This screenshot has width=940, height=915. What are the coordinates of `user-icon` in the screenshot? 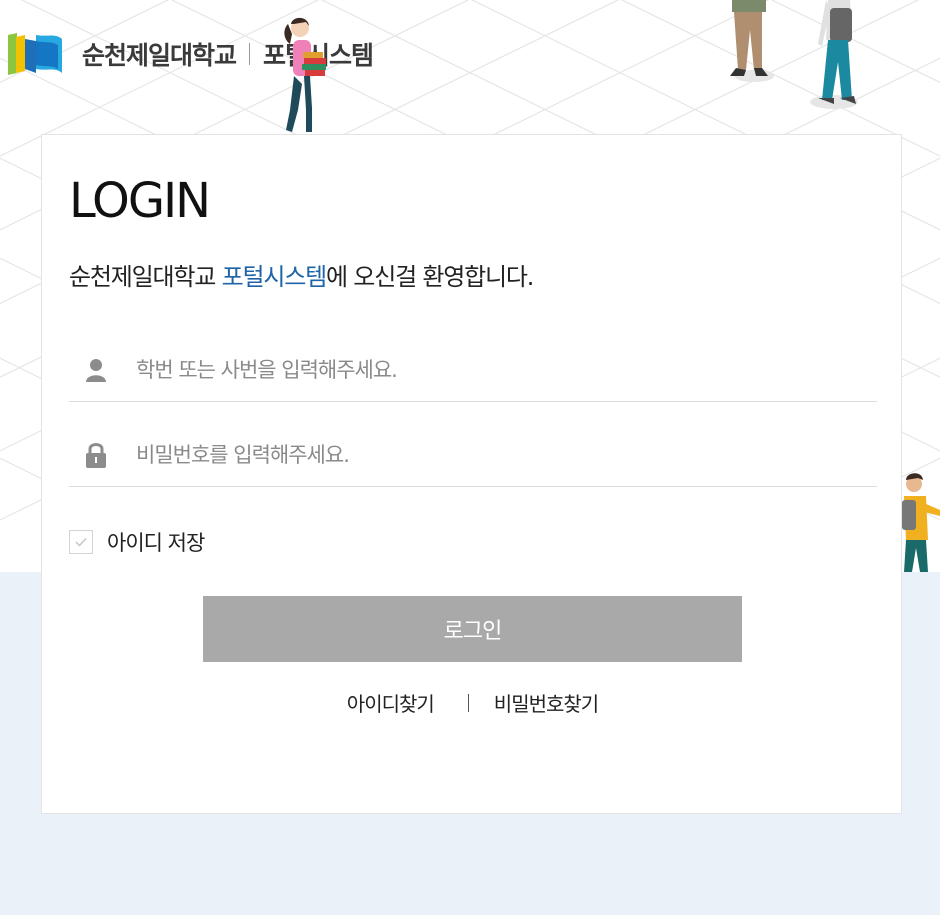 It's located at (96, 370).